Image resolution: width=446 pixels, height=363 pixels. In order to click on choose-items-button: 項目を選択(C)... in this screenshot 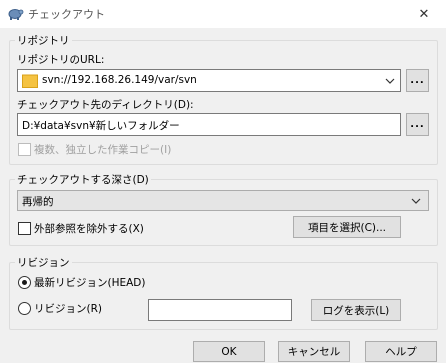, I will do `click(347, 227)`.